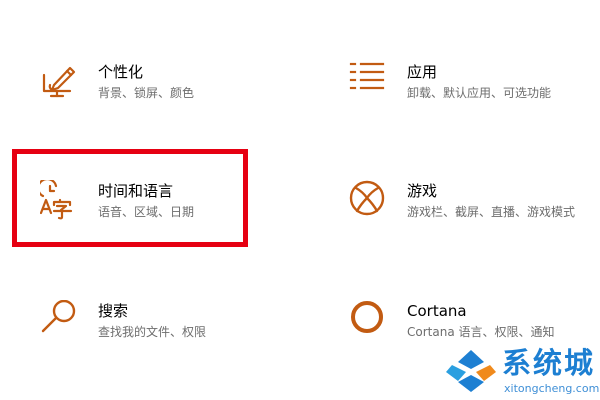 Image resolution: width=600 pixels, height=400 pixels. I want to click on tile-apps: 应用 卸载、默认应用、可选功能, so click(474, 91).